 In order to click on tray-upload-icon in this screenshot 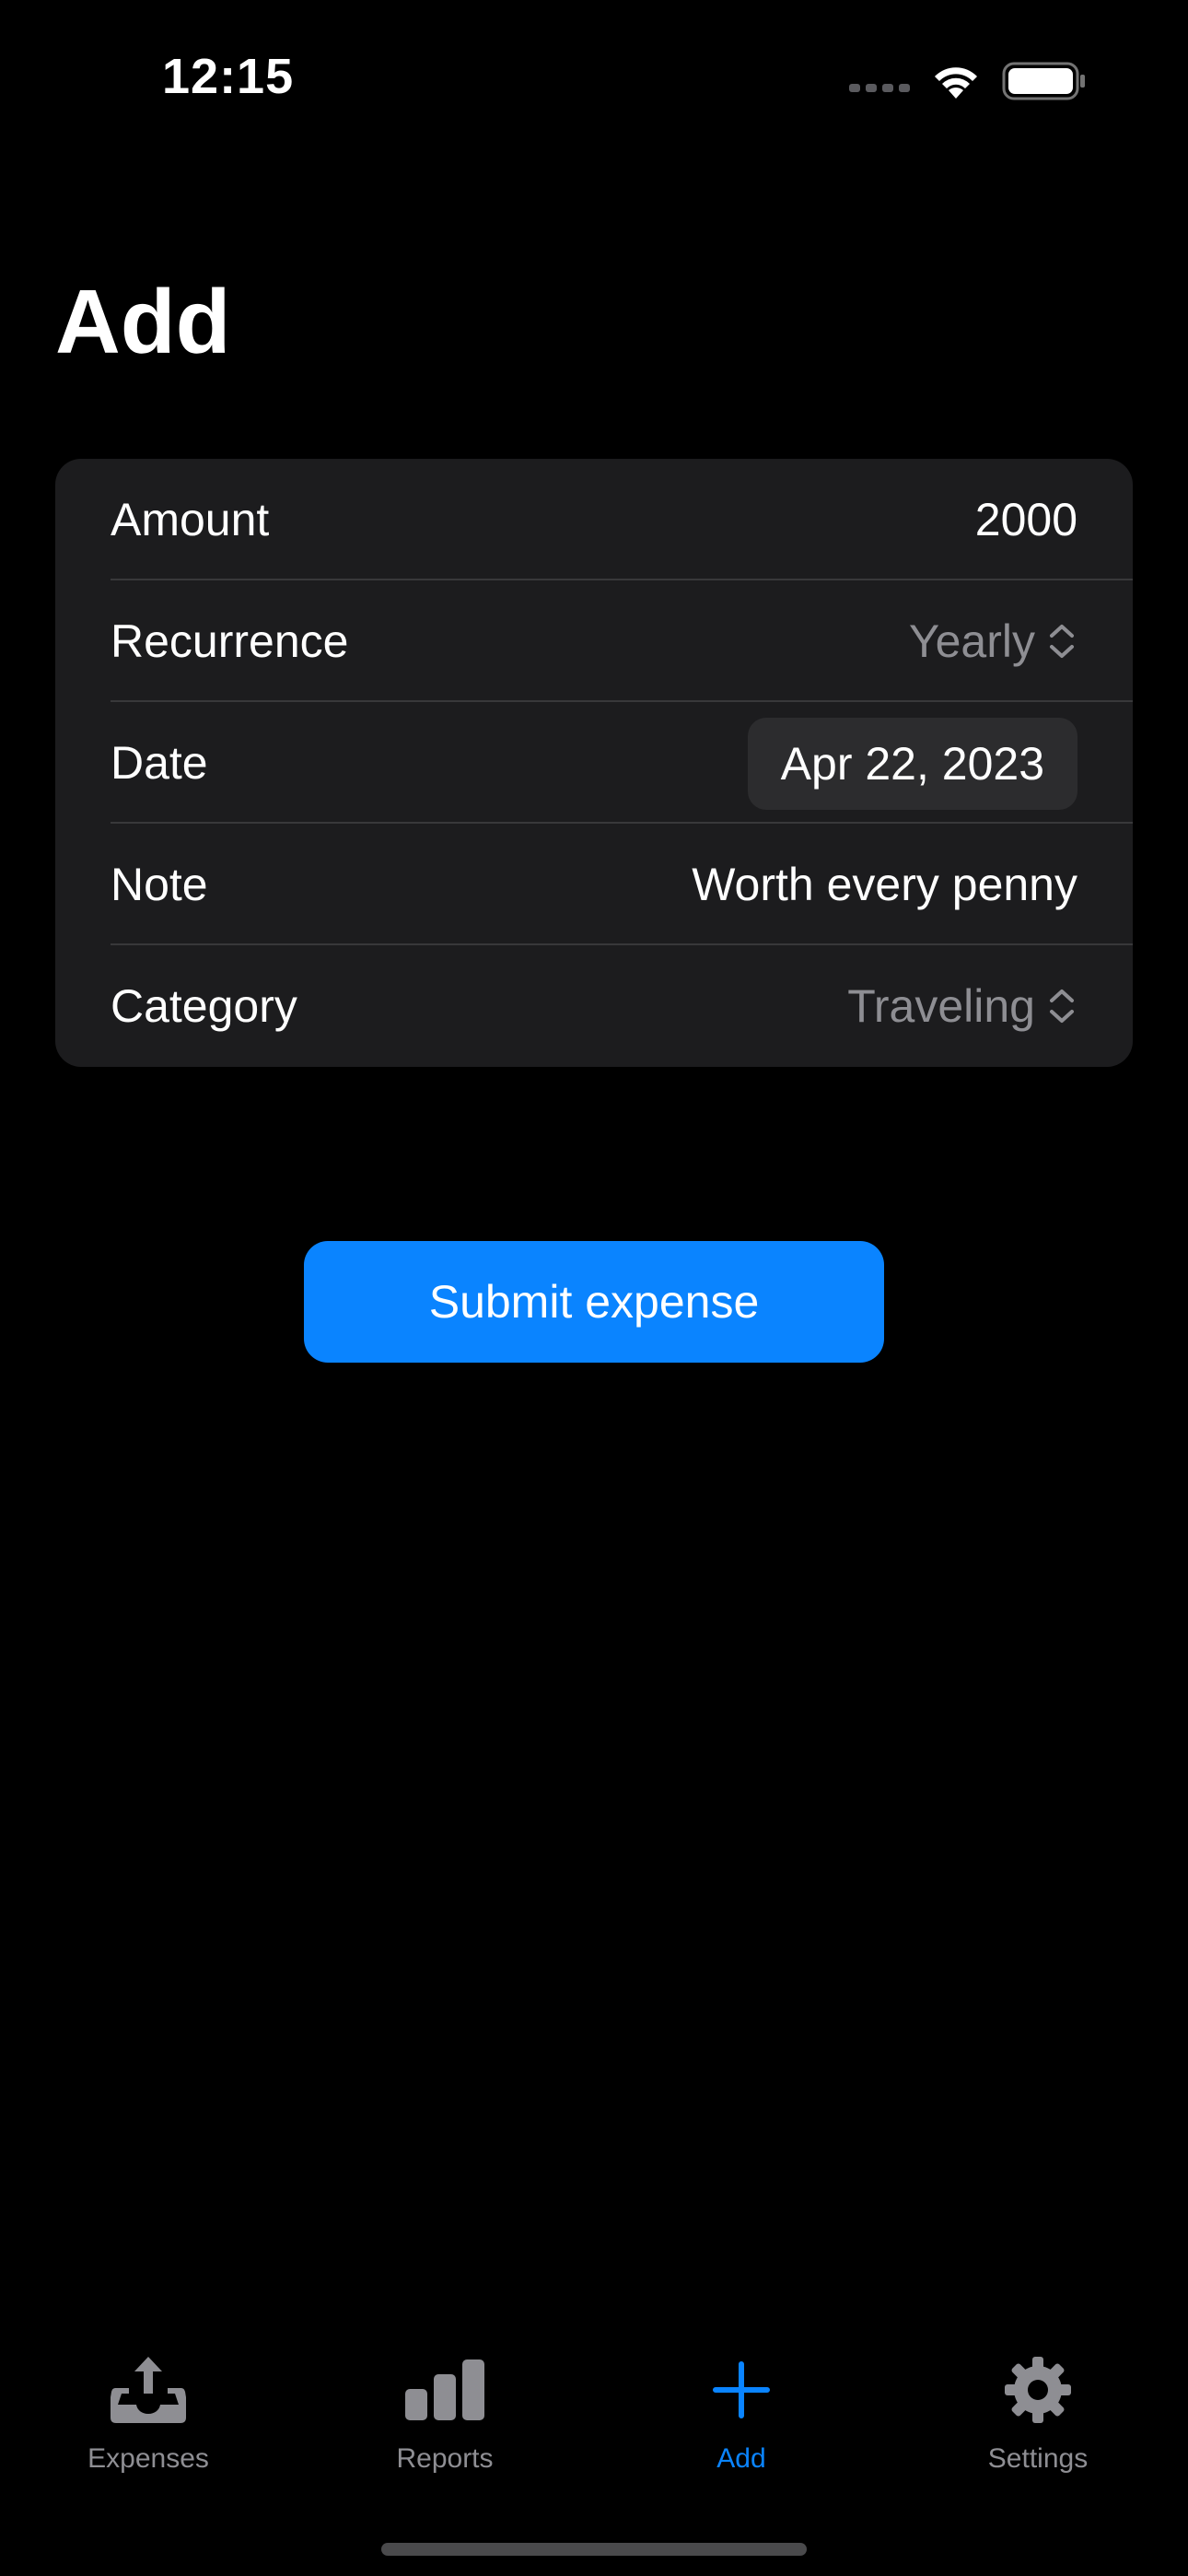, I will do `click(148, 2390)`.